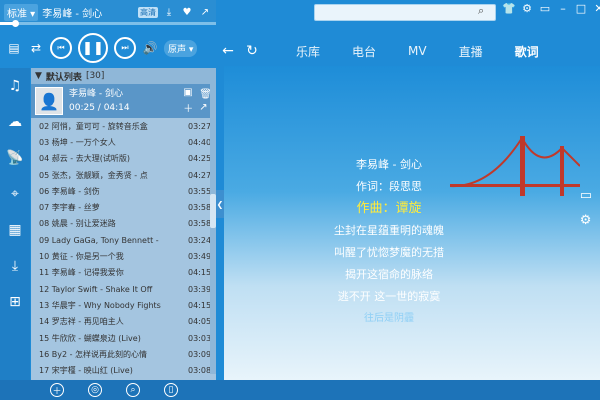  I want to click on song-duration: 04:40, so click(200, 142).